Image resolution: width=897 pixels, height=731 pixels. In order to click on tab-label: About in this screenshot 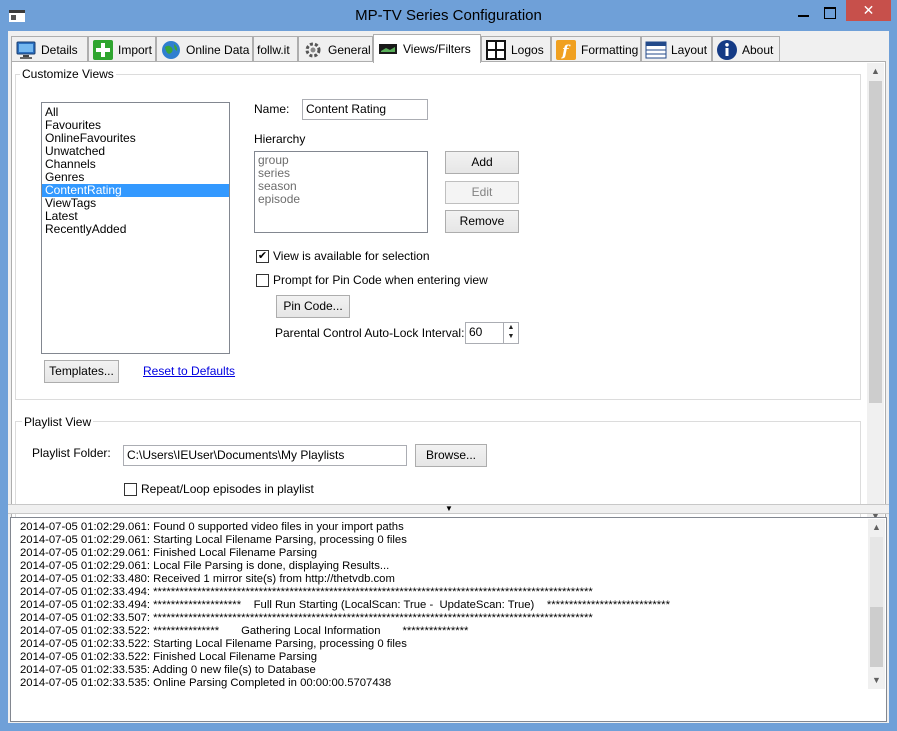, I will do `click(758, 49)`.